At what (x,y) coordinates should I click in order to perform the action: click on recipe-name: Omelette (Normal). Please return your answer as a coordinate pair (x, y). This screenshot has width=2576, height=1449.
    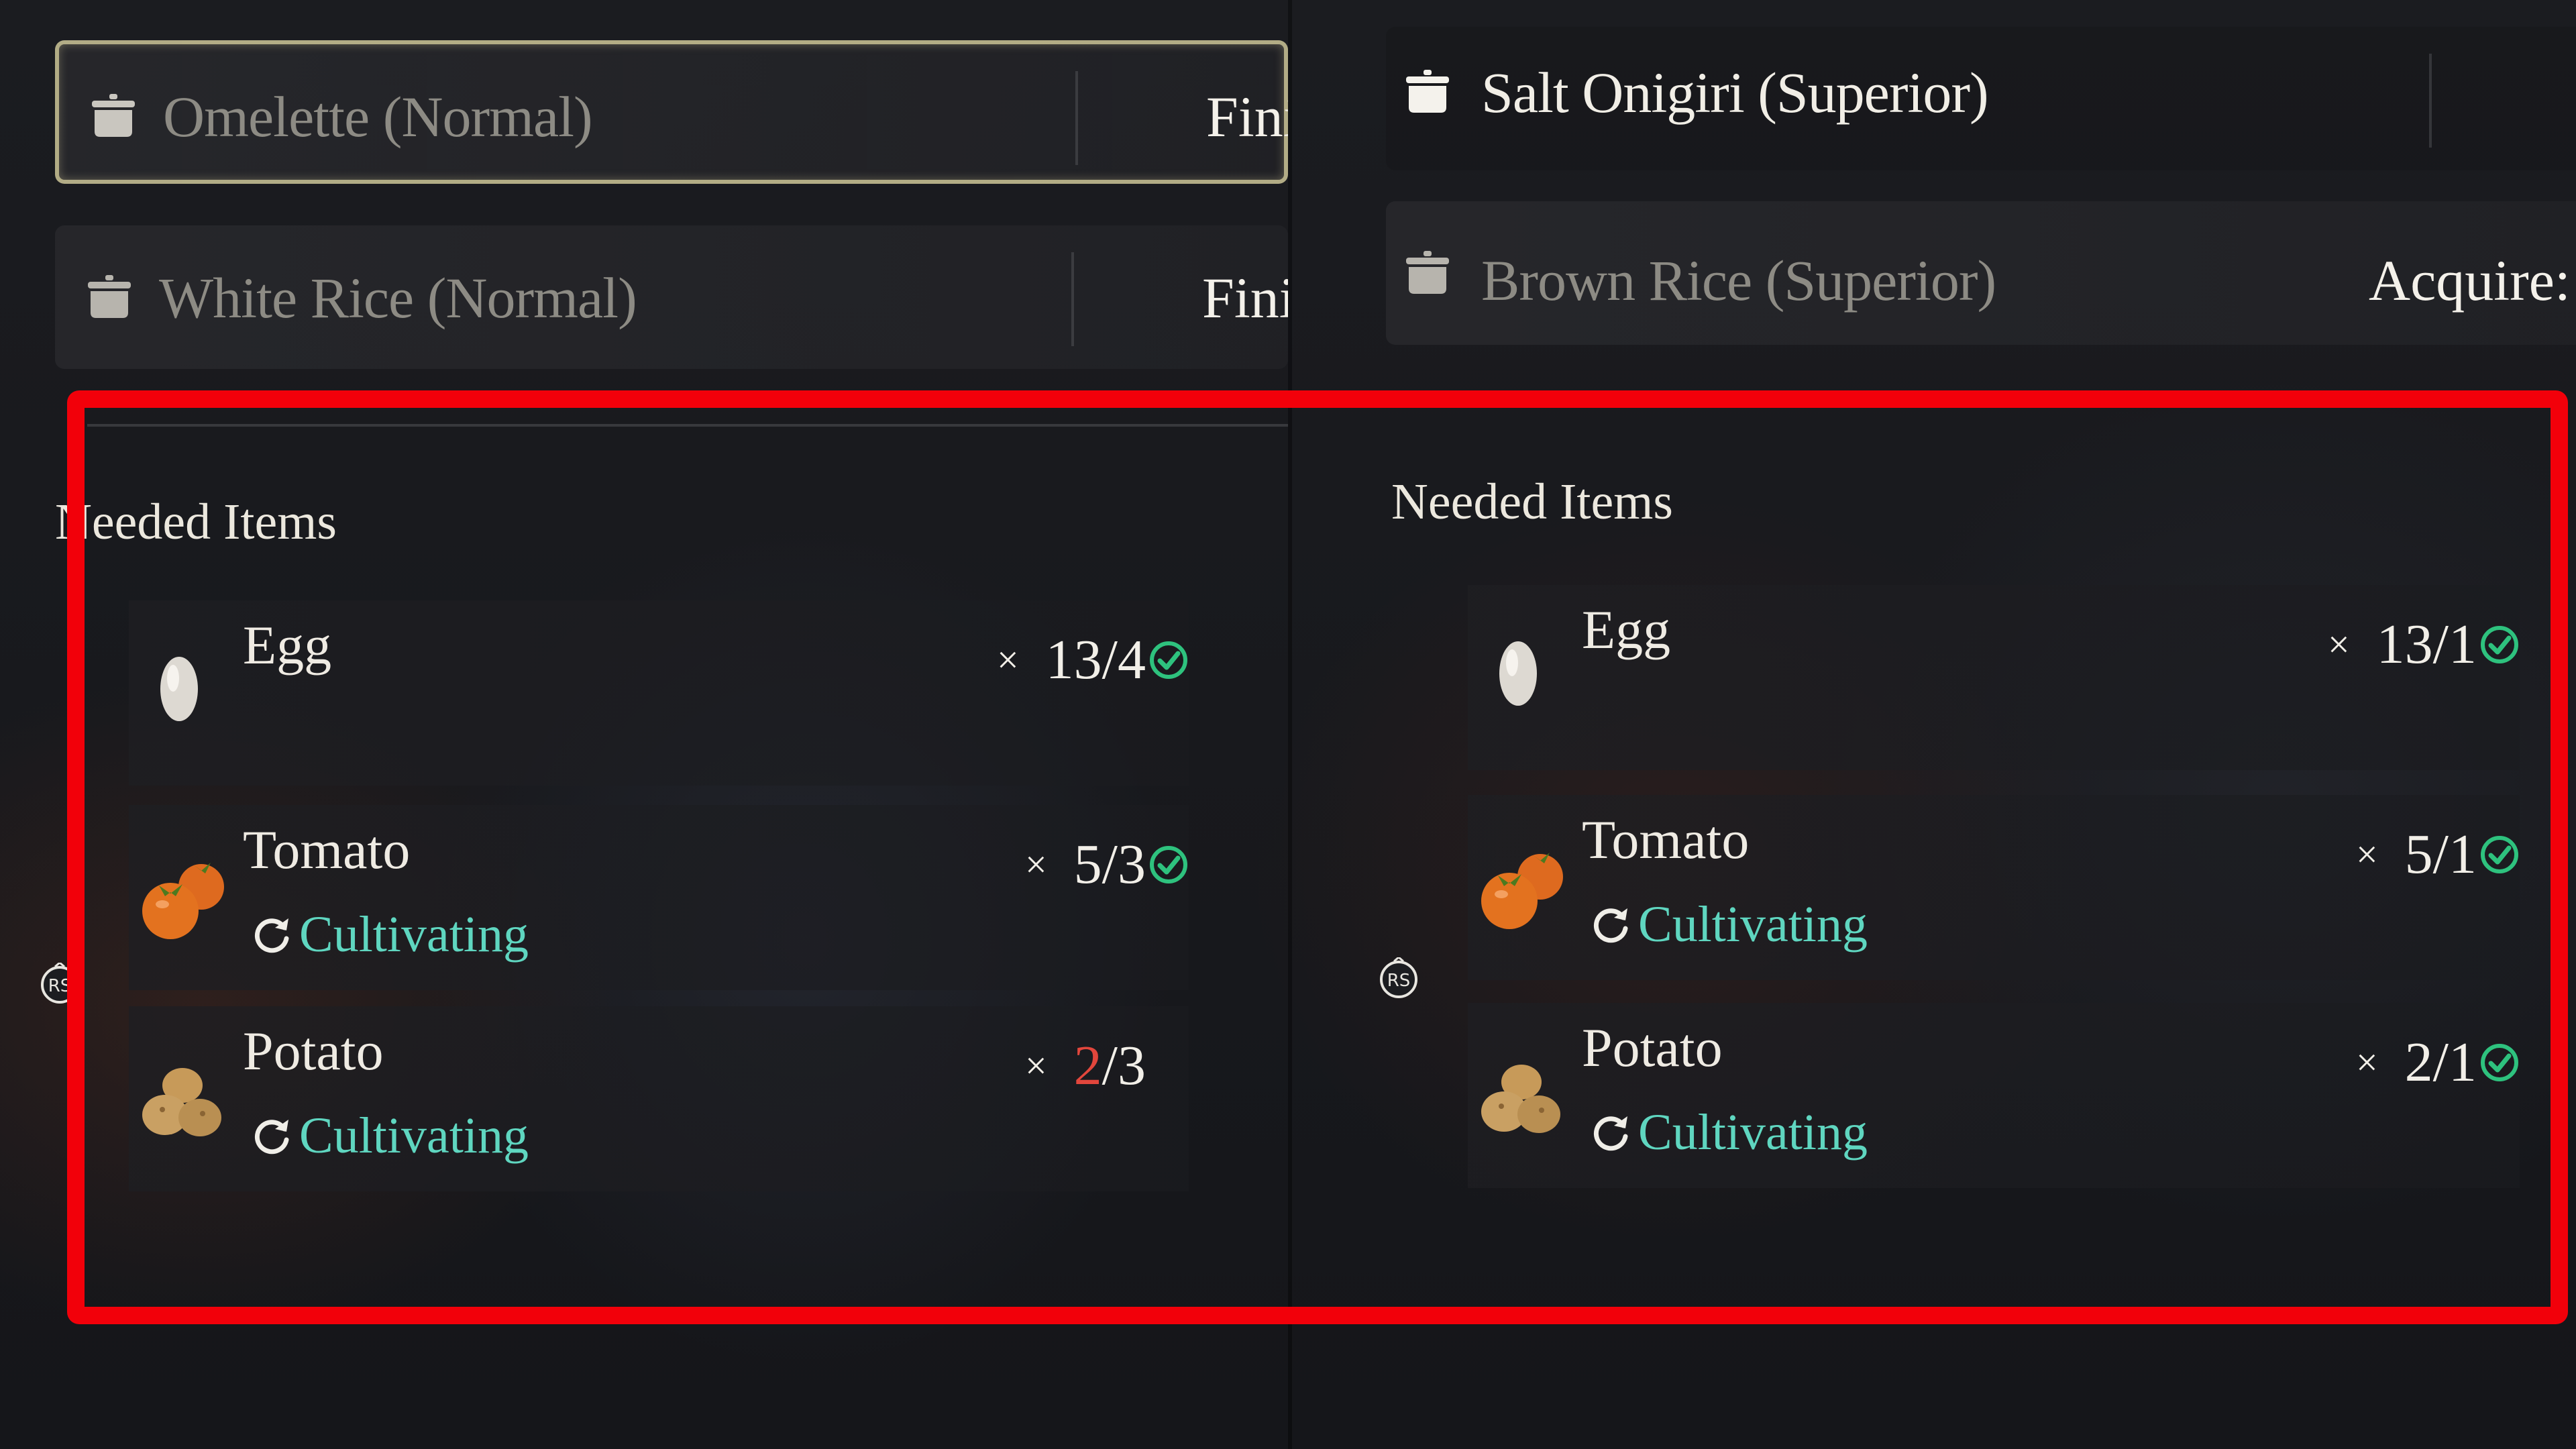
    Looking at the image, I should click on (378, 117).